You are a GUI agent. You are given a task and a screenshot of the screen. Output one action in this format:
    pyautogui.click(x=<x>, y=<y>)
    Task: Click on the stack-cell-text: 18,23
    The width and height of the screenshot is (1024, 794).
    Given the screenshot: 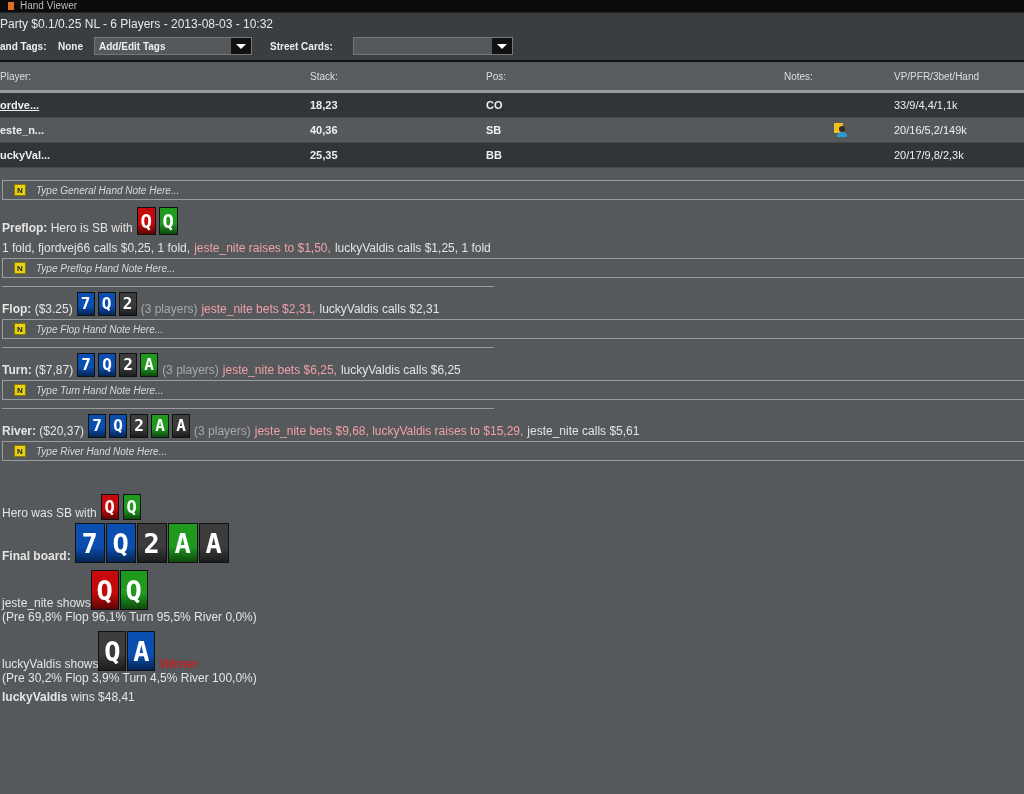 What is the action you would take?
    pyautogui.click(x=324, y=105)
    